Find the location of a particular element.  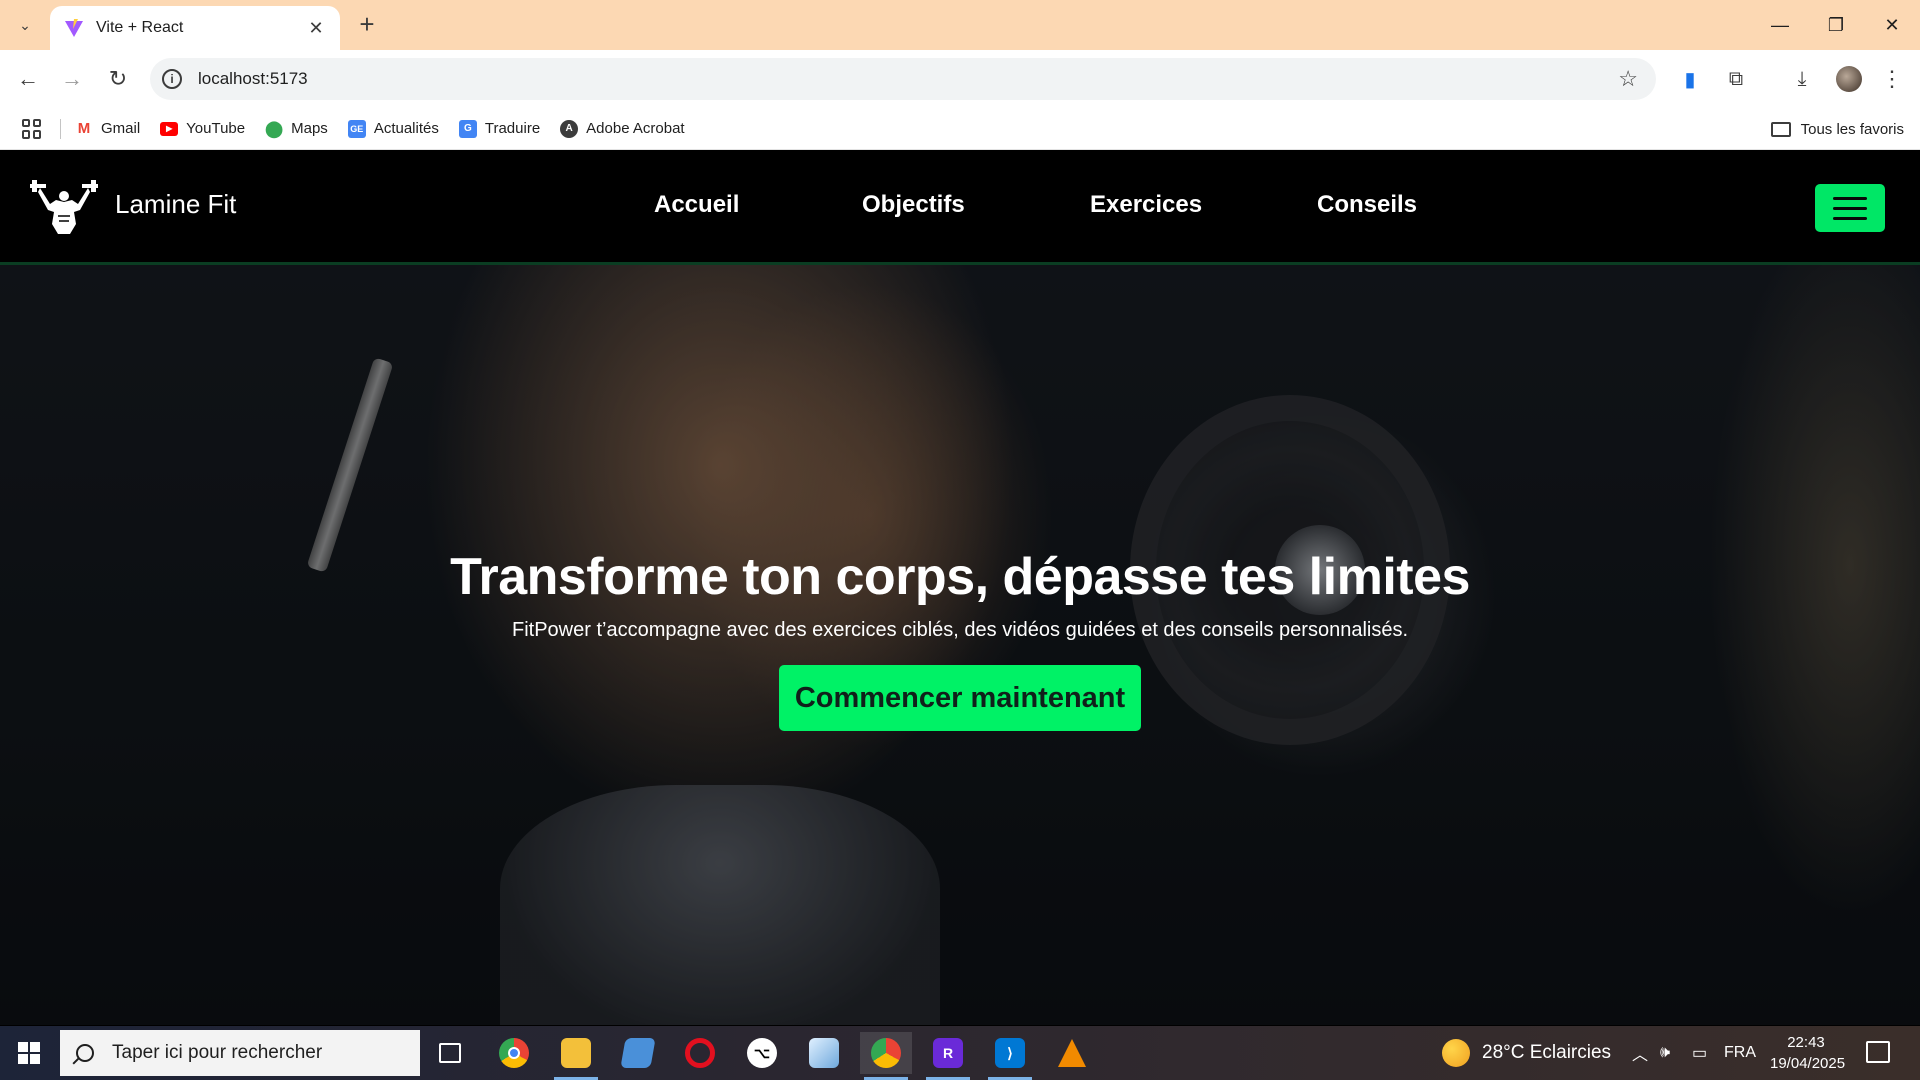

reload-icon: ↻ is located at coordinates (118, 79).